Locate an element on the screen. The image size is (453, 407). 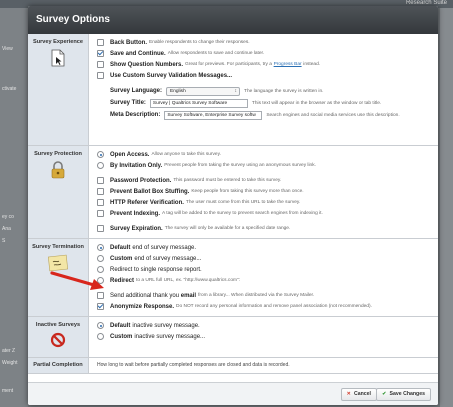
section-title: Partial Completion is located at coordinates (58, 365).